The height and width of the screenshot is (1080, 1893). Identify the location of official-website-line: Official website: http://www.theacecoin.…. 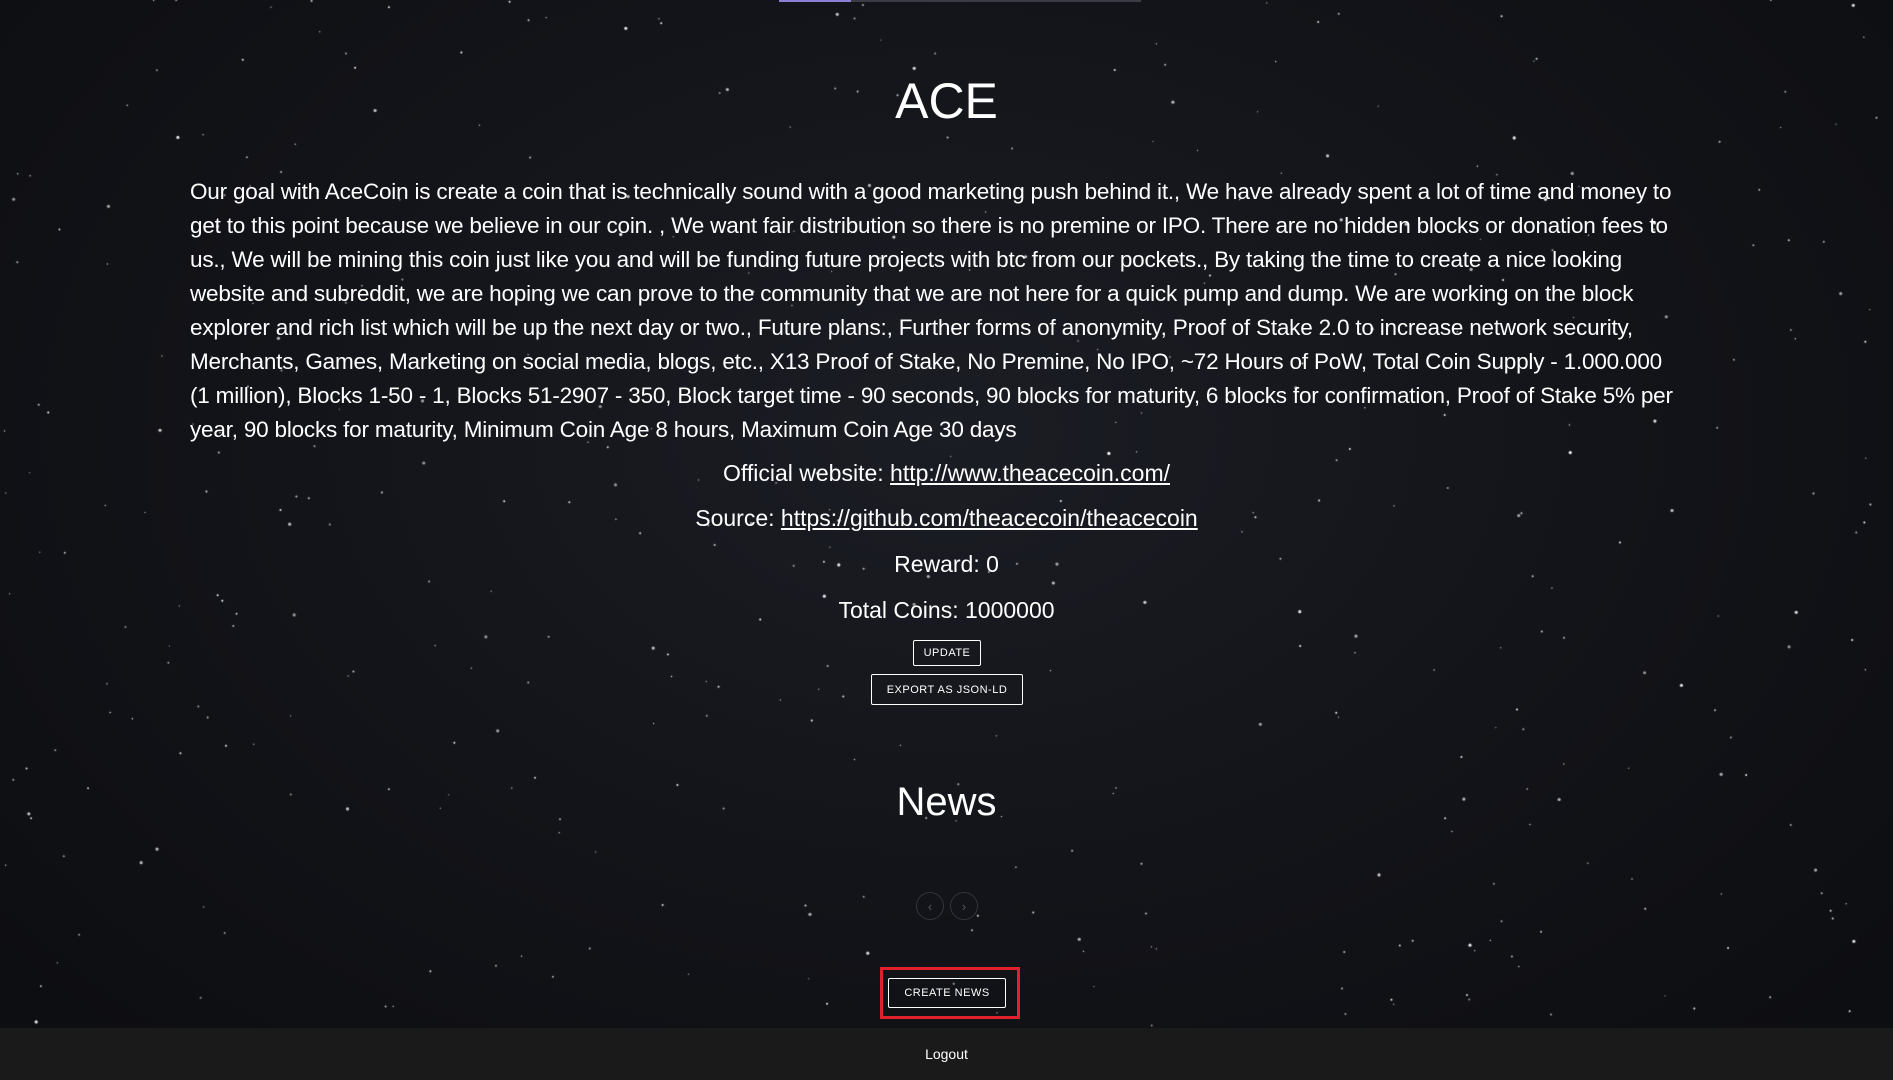
(946, 473).